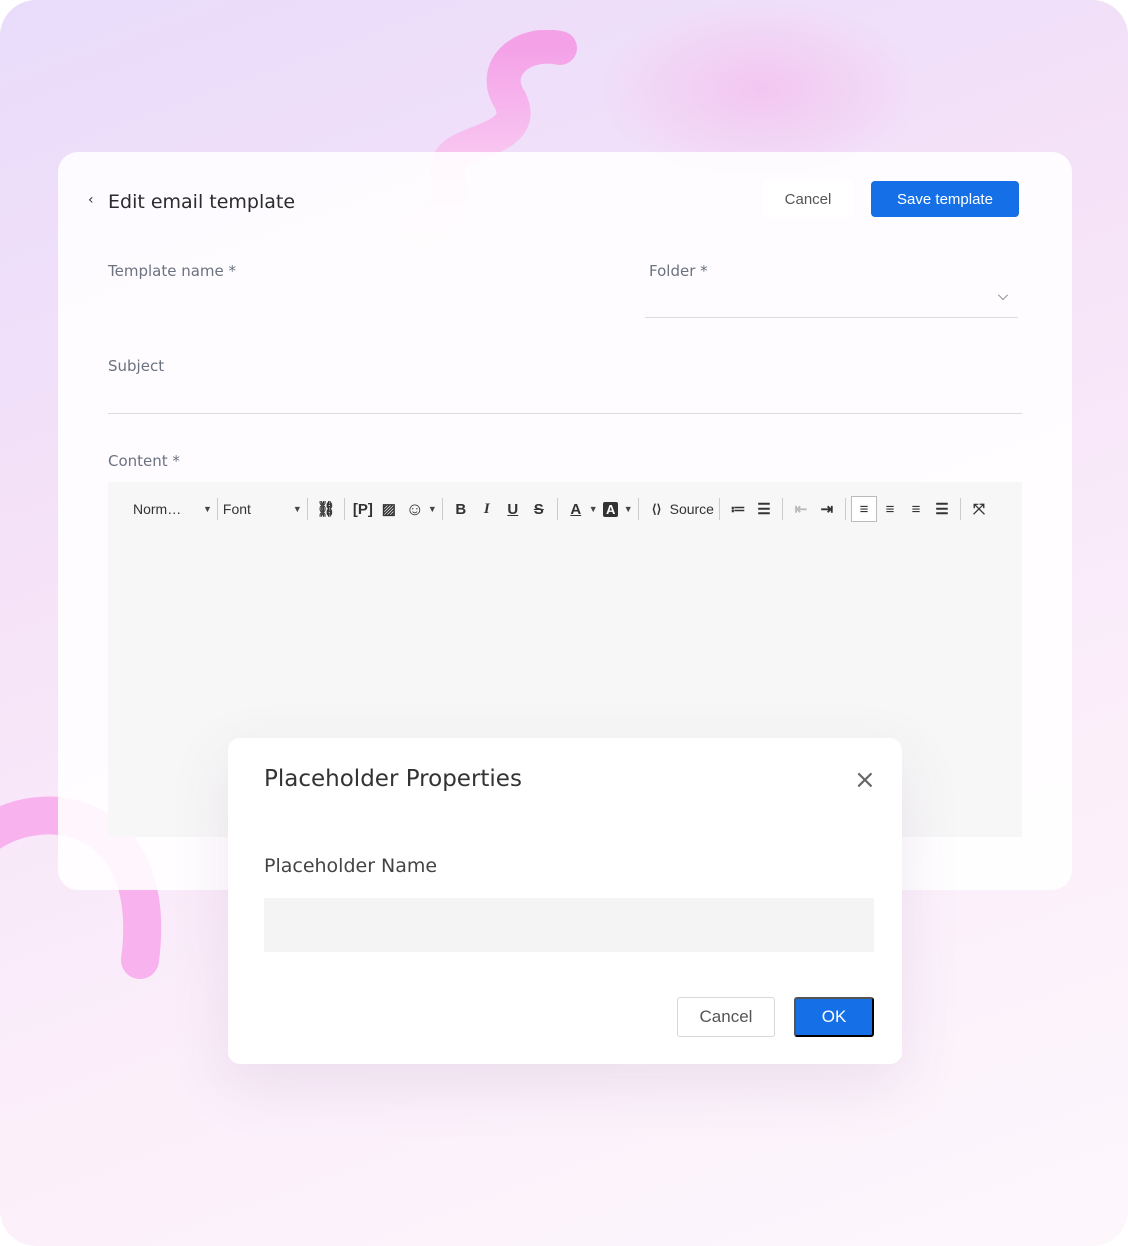 This screenshot has width=1128, height=1246. I want to click on align-right-icon: ≡, so click(916, 509).